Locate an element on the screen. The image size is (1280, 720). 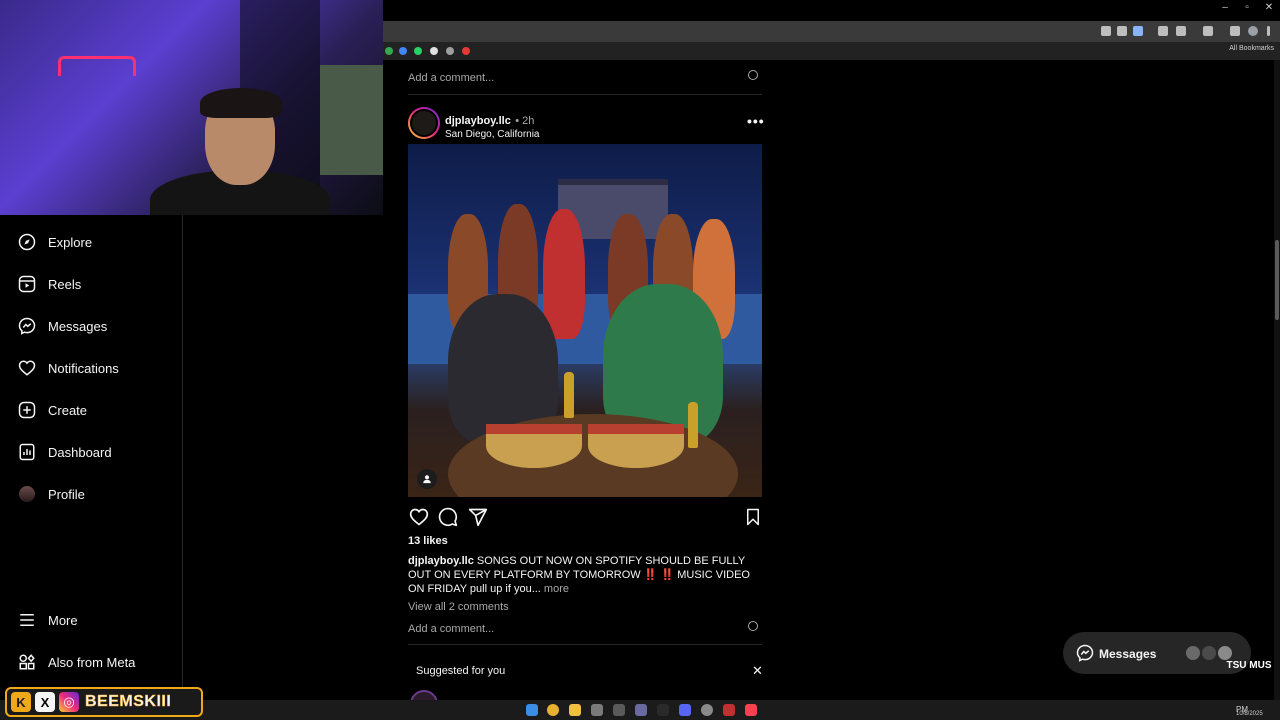
post-options-icon: ••• is located at coordinates (756, 121).